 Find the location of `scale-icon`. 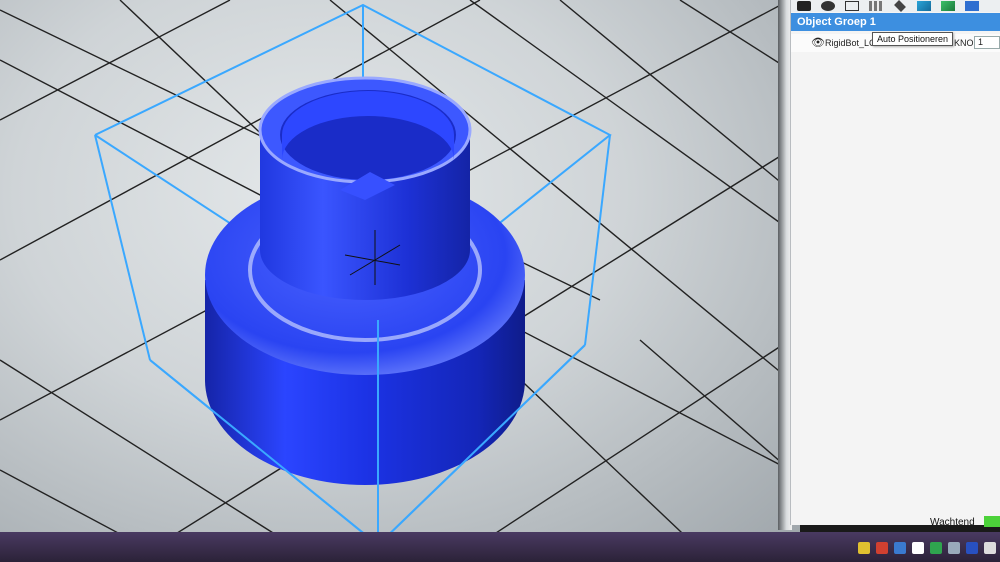

scale-icon is located at coordinates (924, 6).